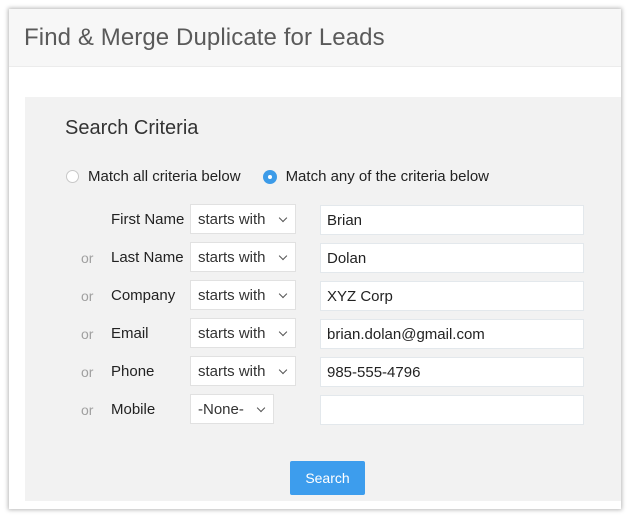  Describe the element at coordinates (133, 371) in the screenshot. I see `field-label: Phone` at that location.